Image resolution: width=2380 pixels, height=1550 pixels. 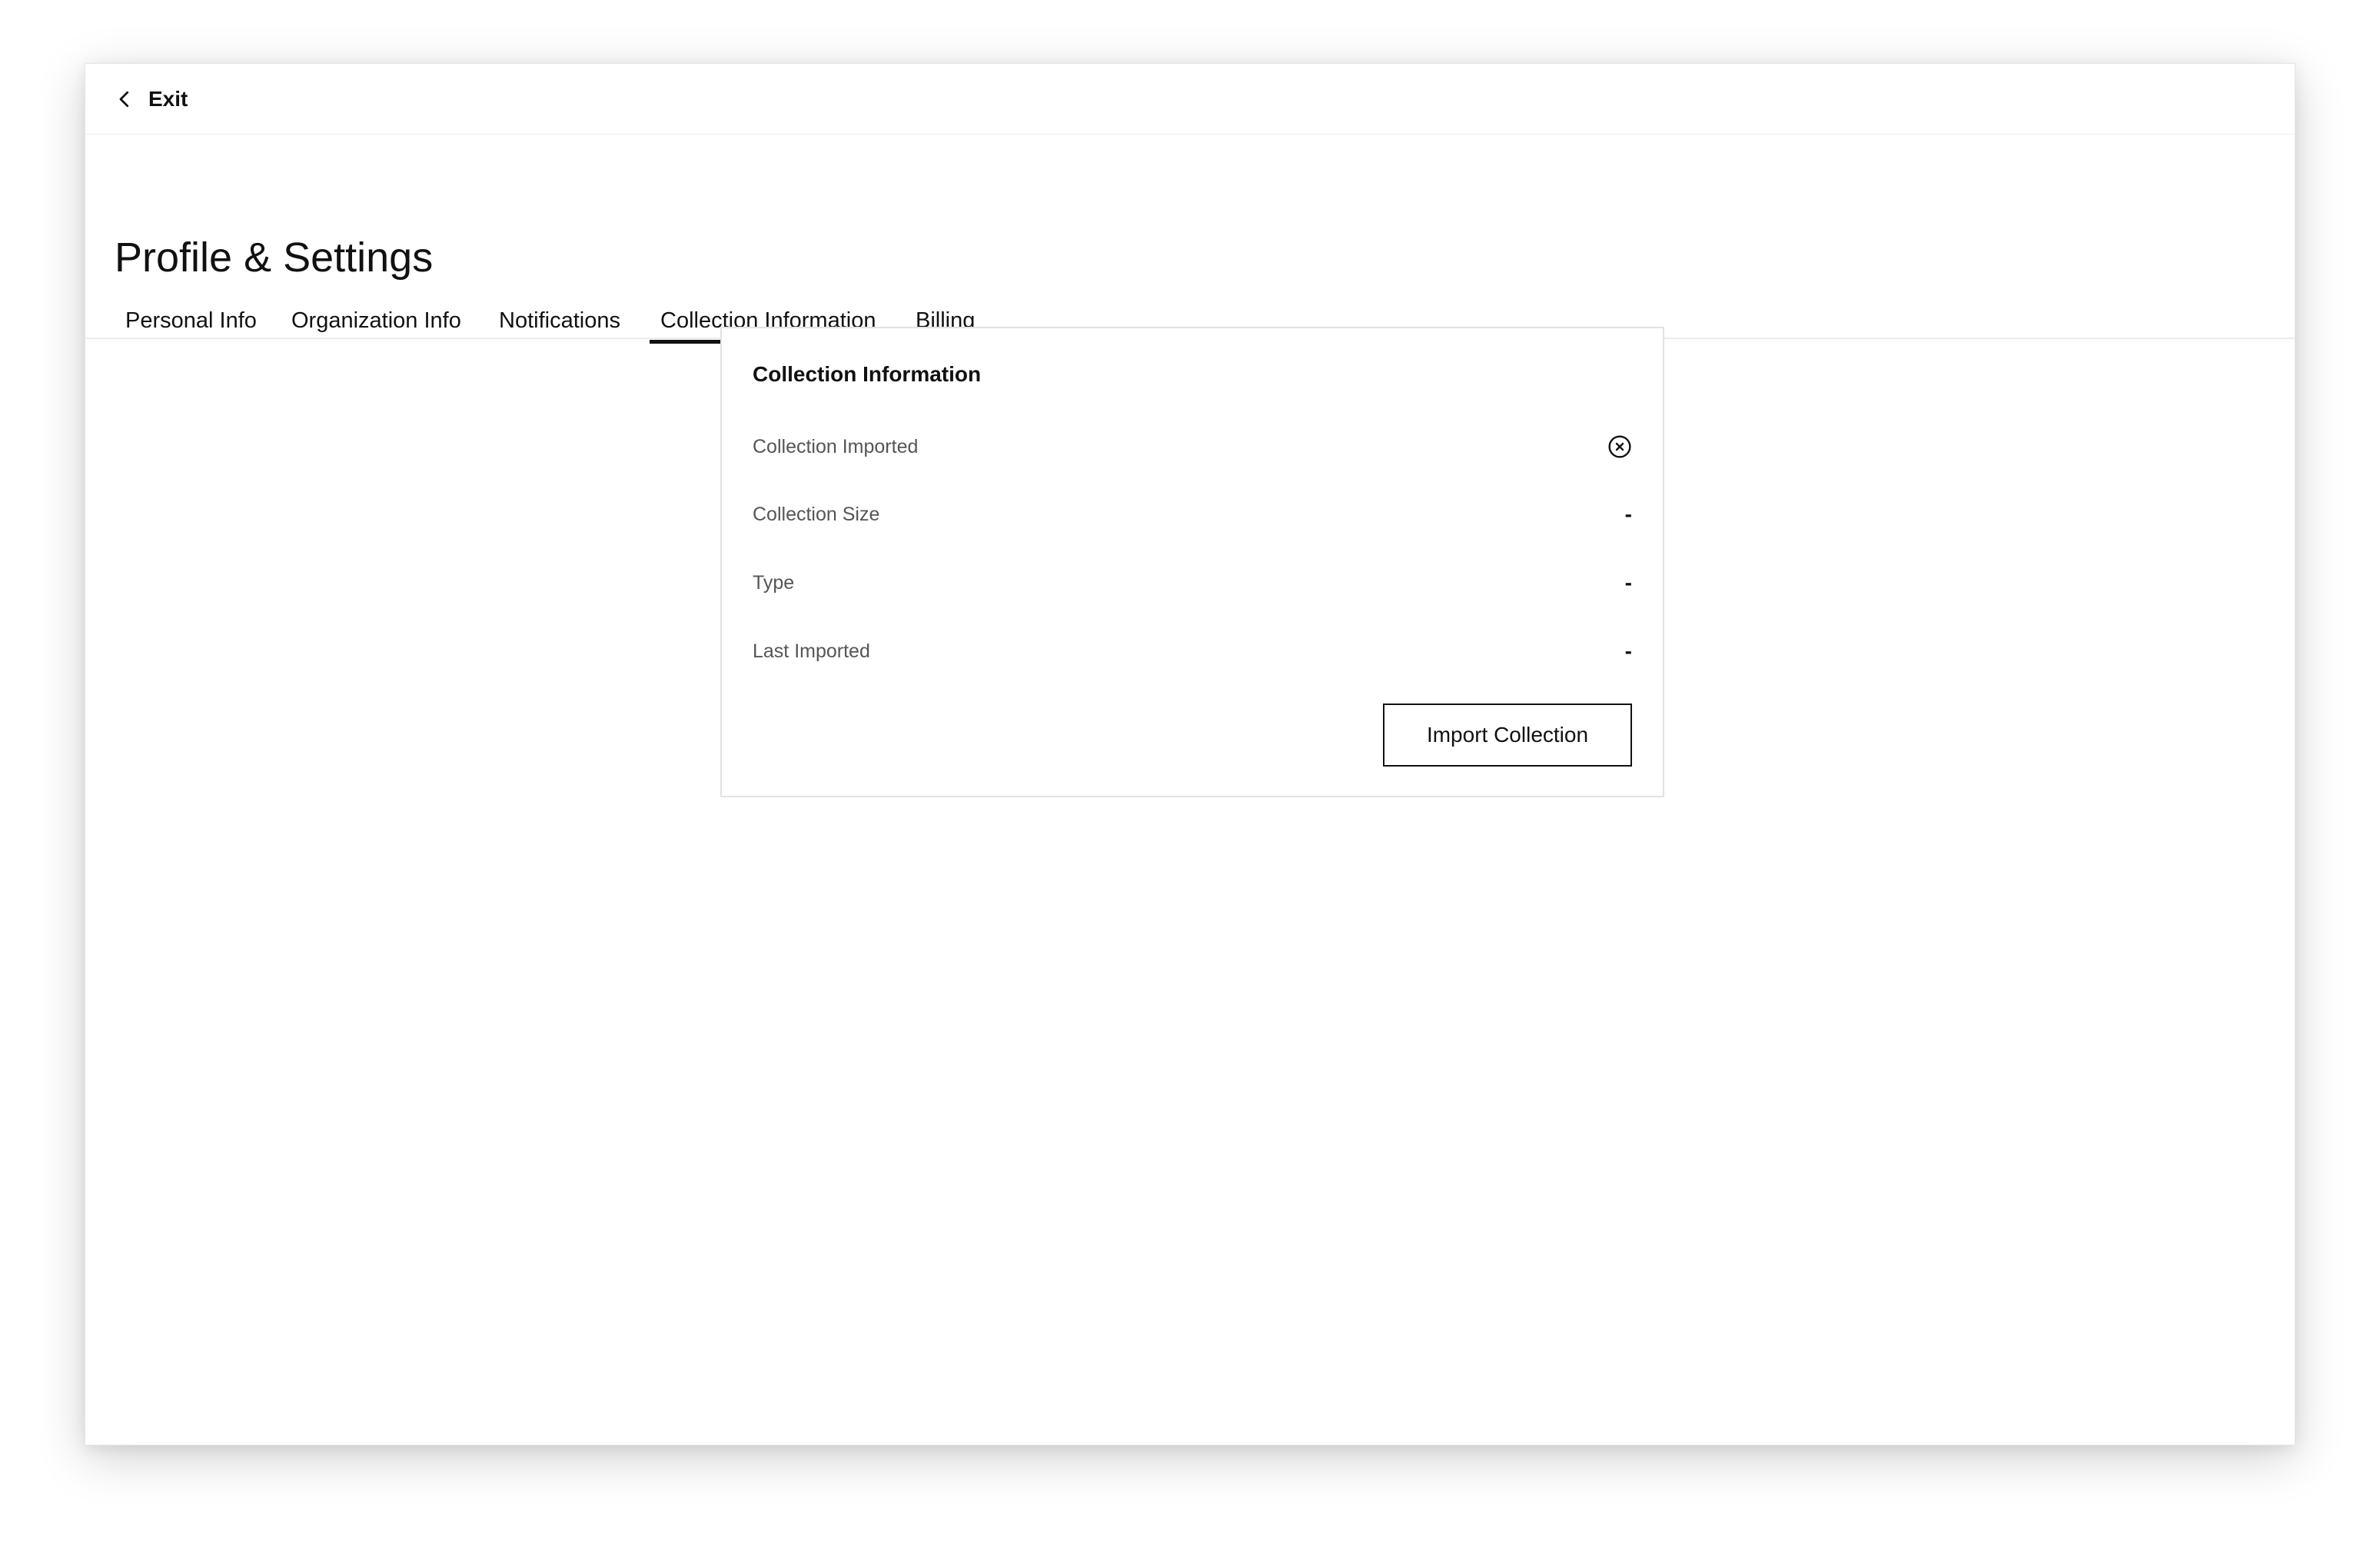 I want to click on tab-organization-info: Organization Info, so click(x=376, y=320).